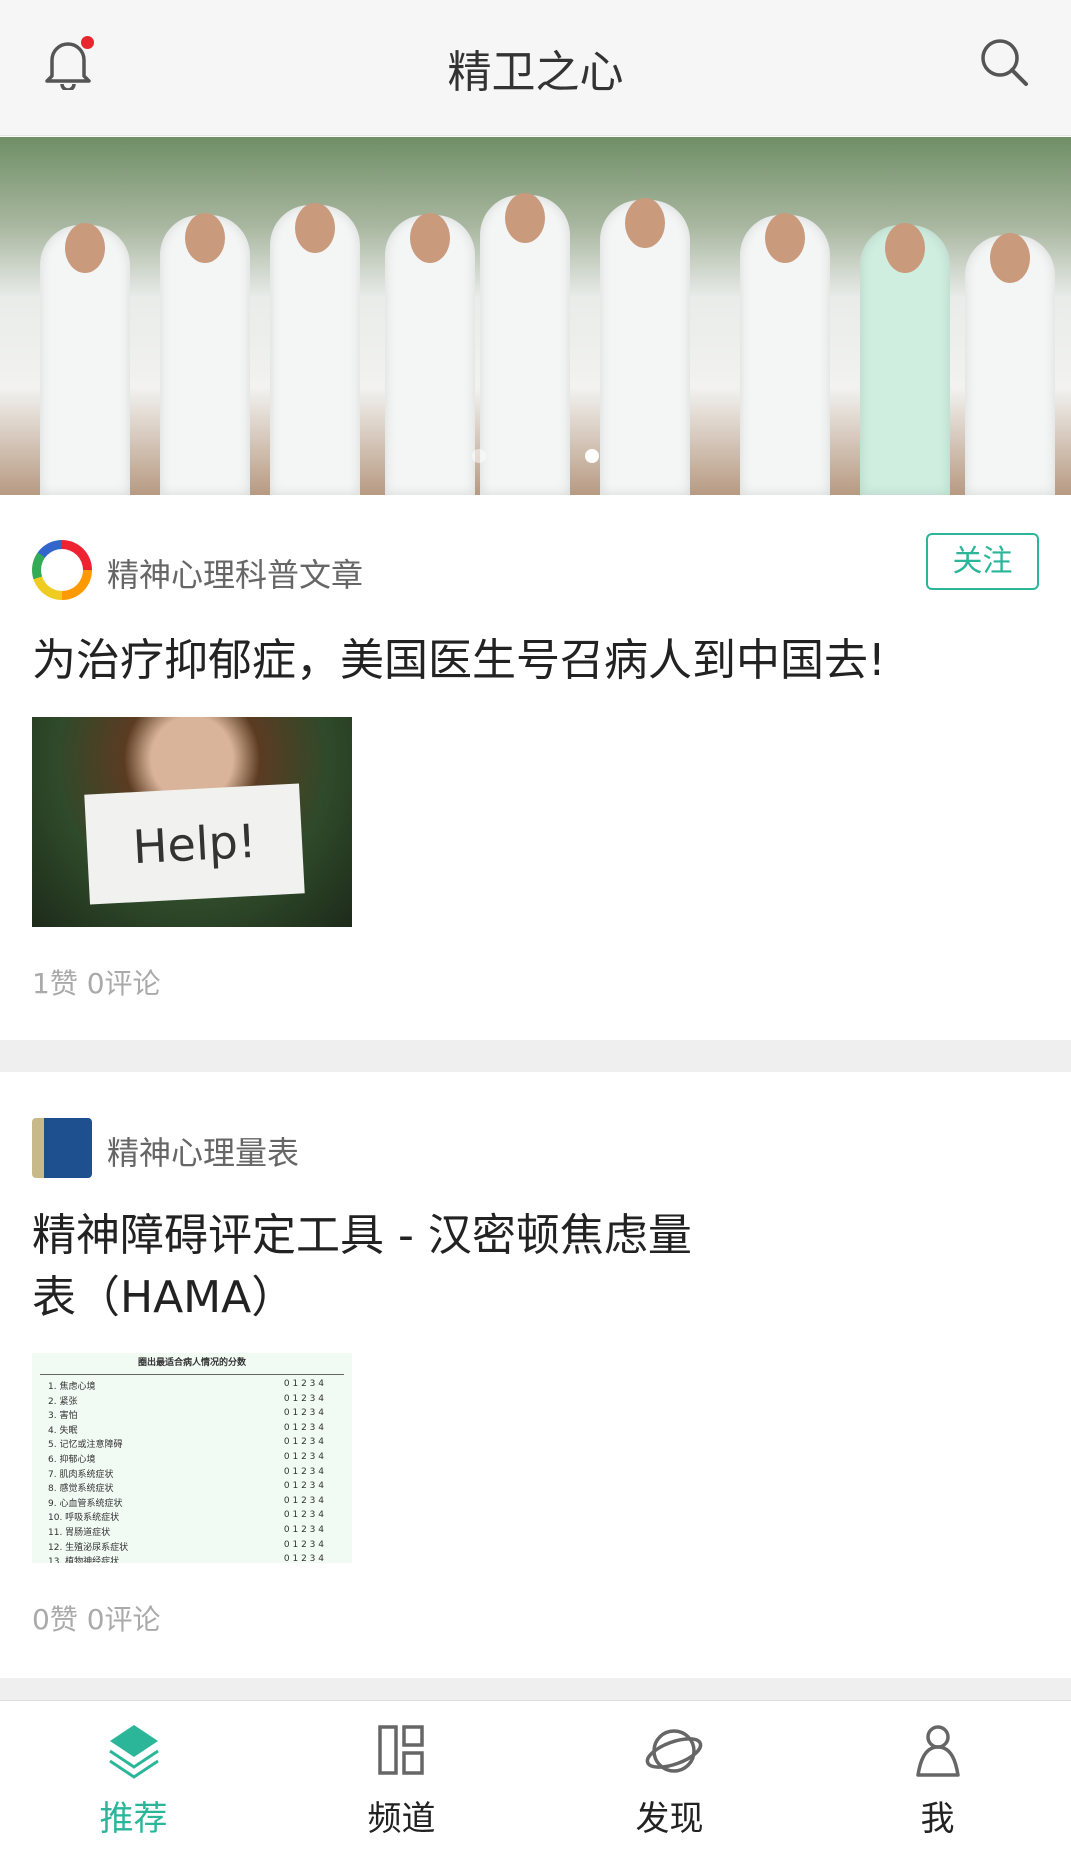 The width and height of the screenshot is (1071, 1852). What do you see at coordinates (88, 1547) in the screenshot?
I see `scale-item-label: 12. 生殖泌尿系症状` at bounding box center [88, 1547].